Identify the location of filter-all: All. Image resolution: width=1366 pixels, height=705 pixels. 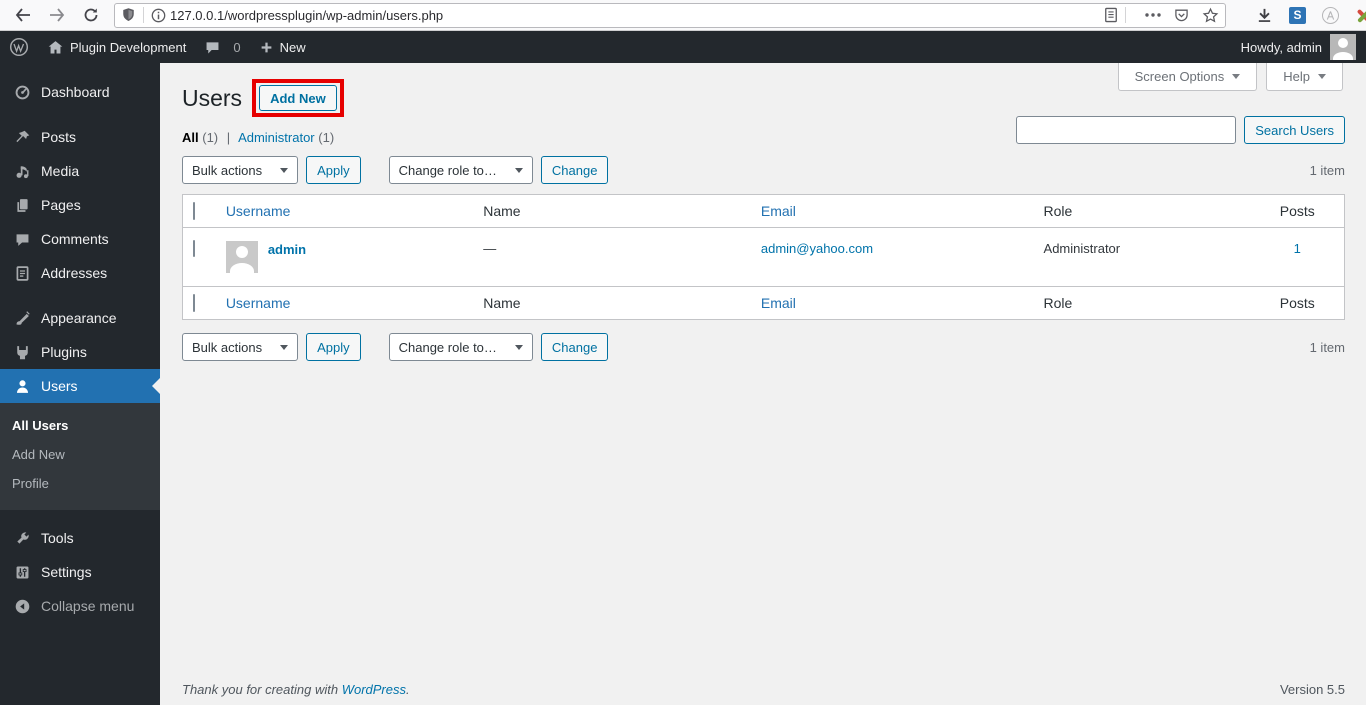
(190, 137).